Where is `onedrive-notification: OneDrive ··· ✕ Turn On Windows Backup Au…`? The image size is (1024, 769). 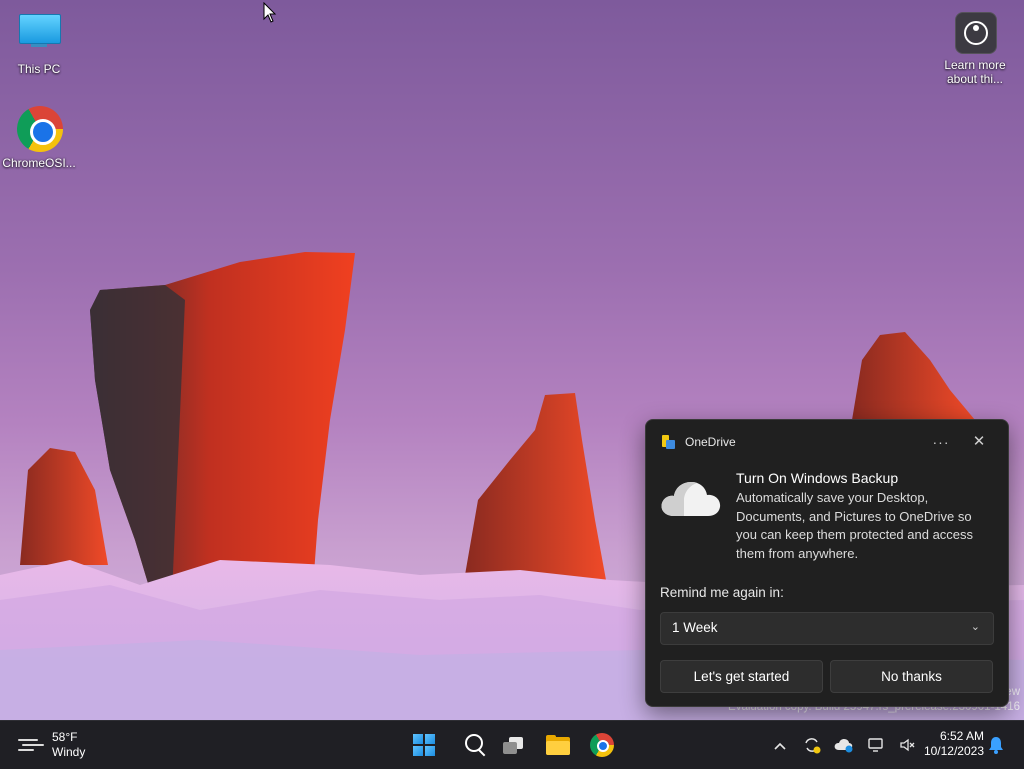
onedrive-notification: OneDrive ··· ✕ Turn On Windows Backup Au… is located at coordinates (827, 563).